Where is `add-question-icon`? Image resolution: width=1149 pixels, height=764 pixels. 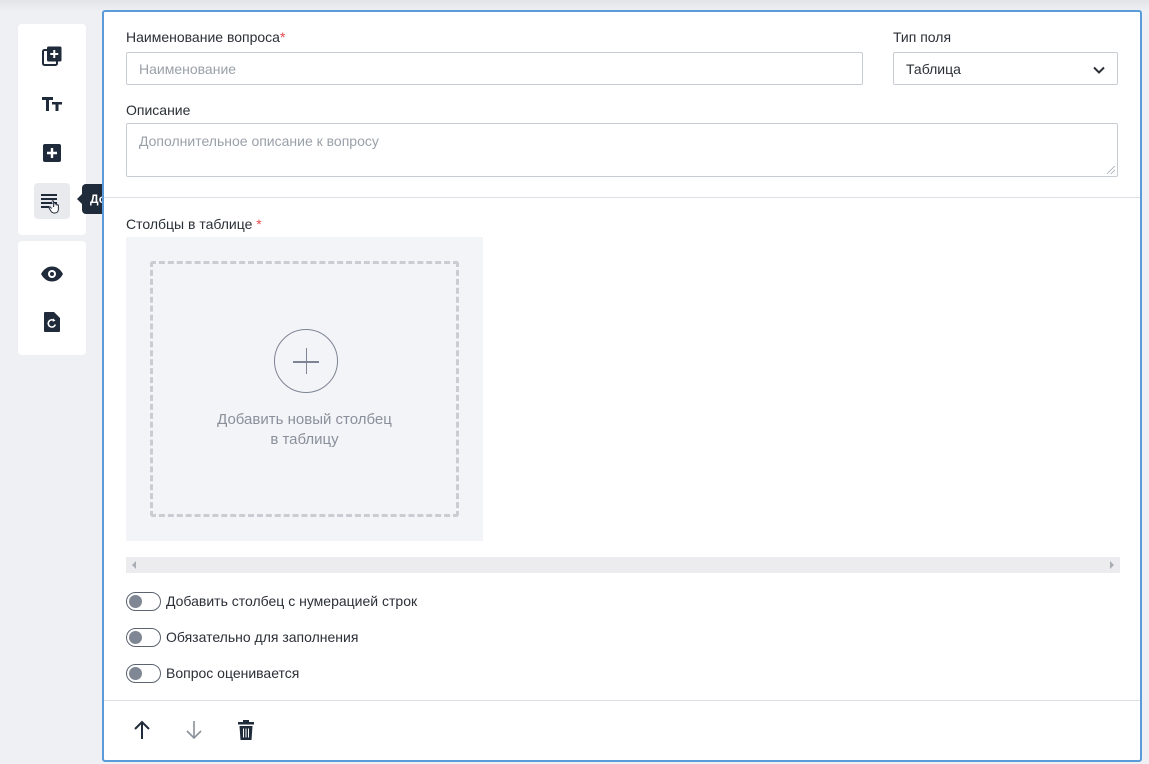
add-question-icon is located at coordinates (52, 56).